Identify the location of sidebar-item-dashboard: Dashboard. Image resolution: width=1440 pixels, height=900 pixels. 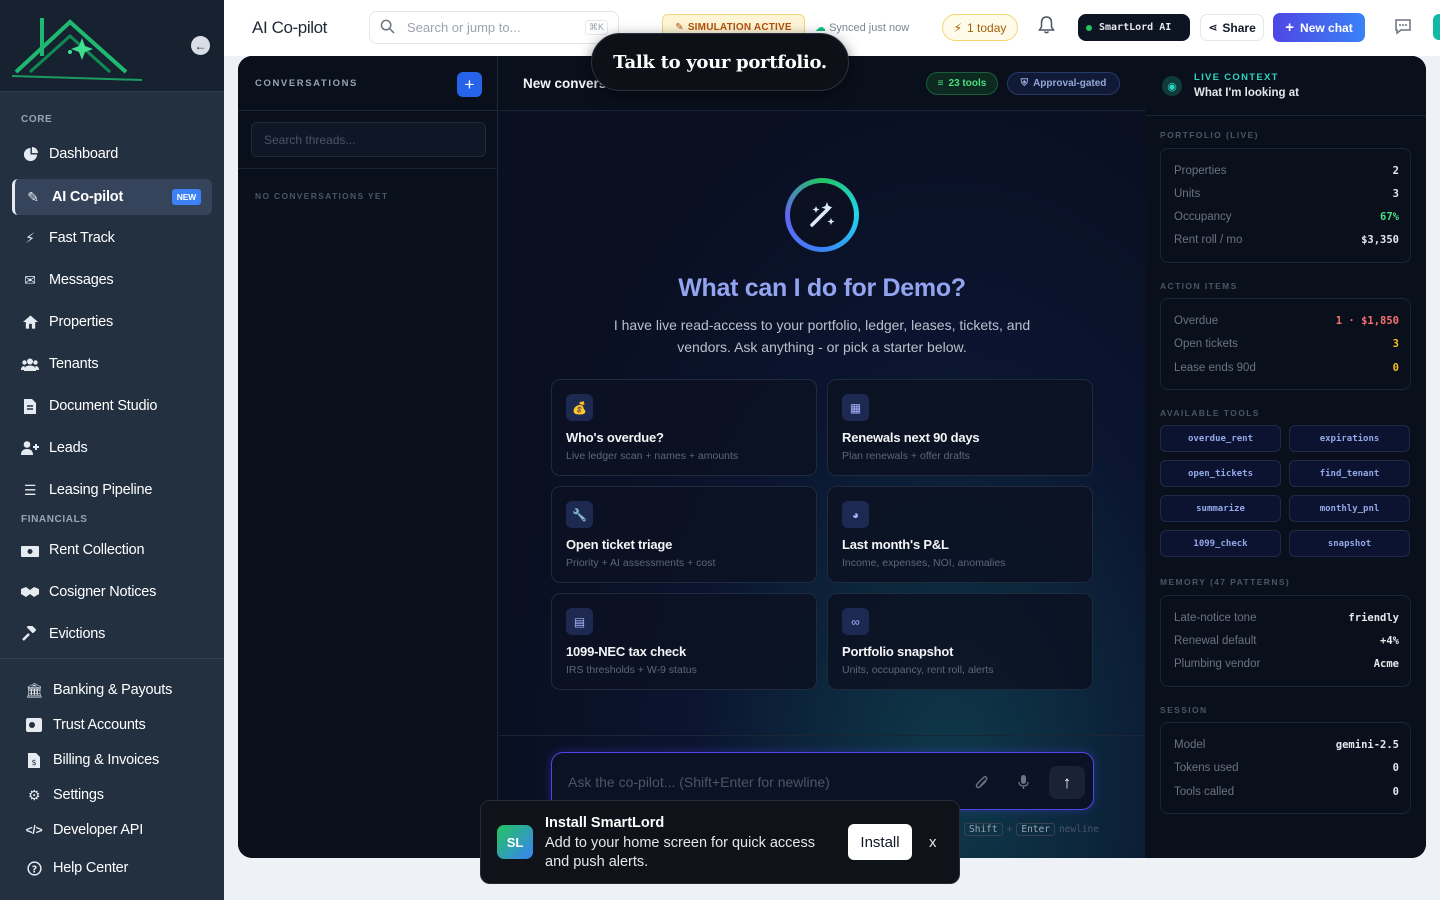
(112, 154).